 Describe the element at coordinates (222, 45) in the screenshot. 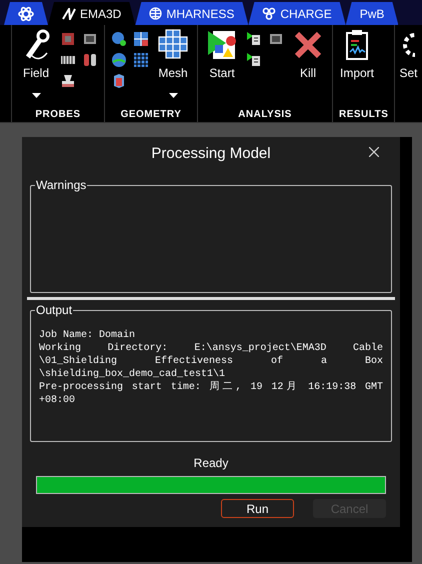

I see `start-icon` at that location.